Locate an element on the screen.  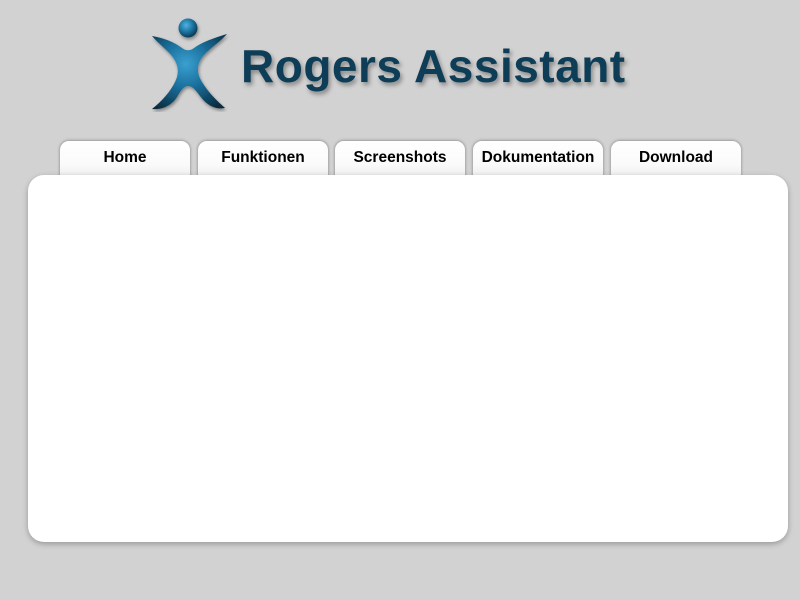
person-figure-icon is located at coordinates (190, 64).